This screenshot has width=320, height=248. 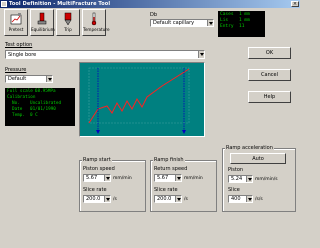 I want to click on ramp-start-piston-speed-select: 5.67, so click(x=97, y=178).